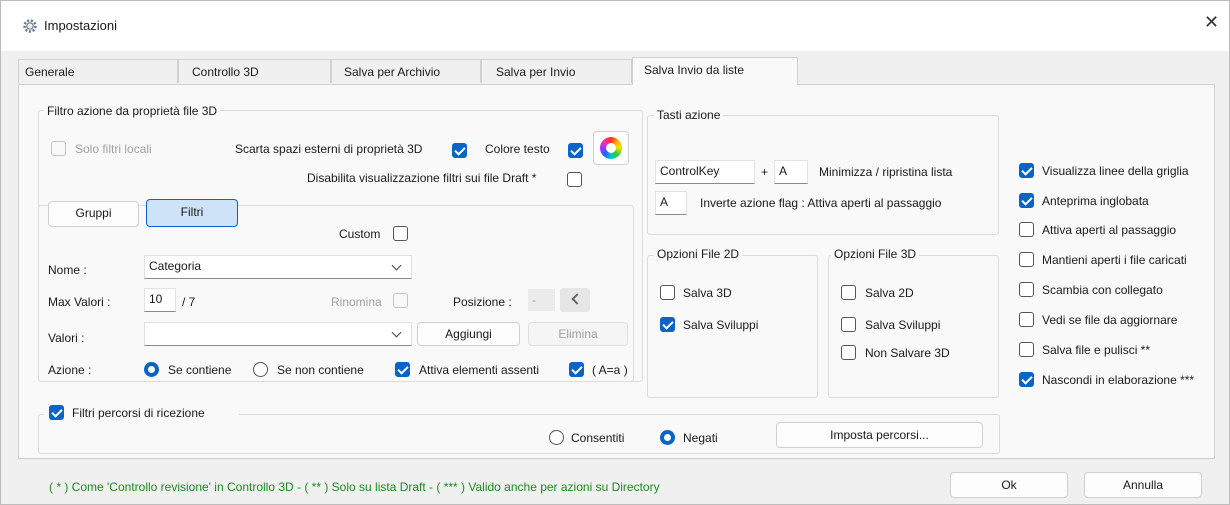  I want to click on salva-3d-label: Salva 3D, so click(707, 293).